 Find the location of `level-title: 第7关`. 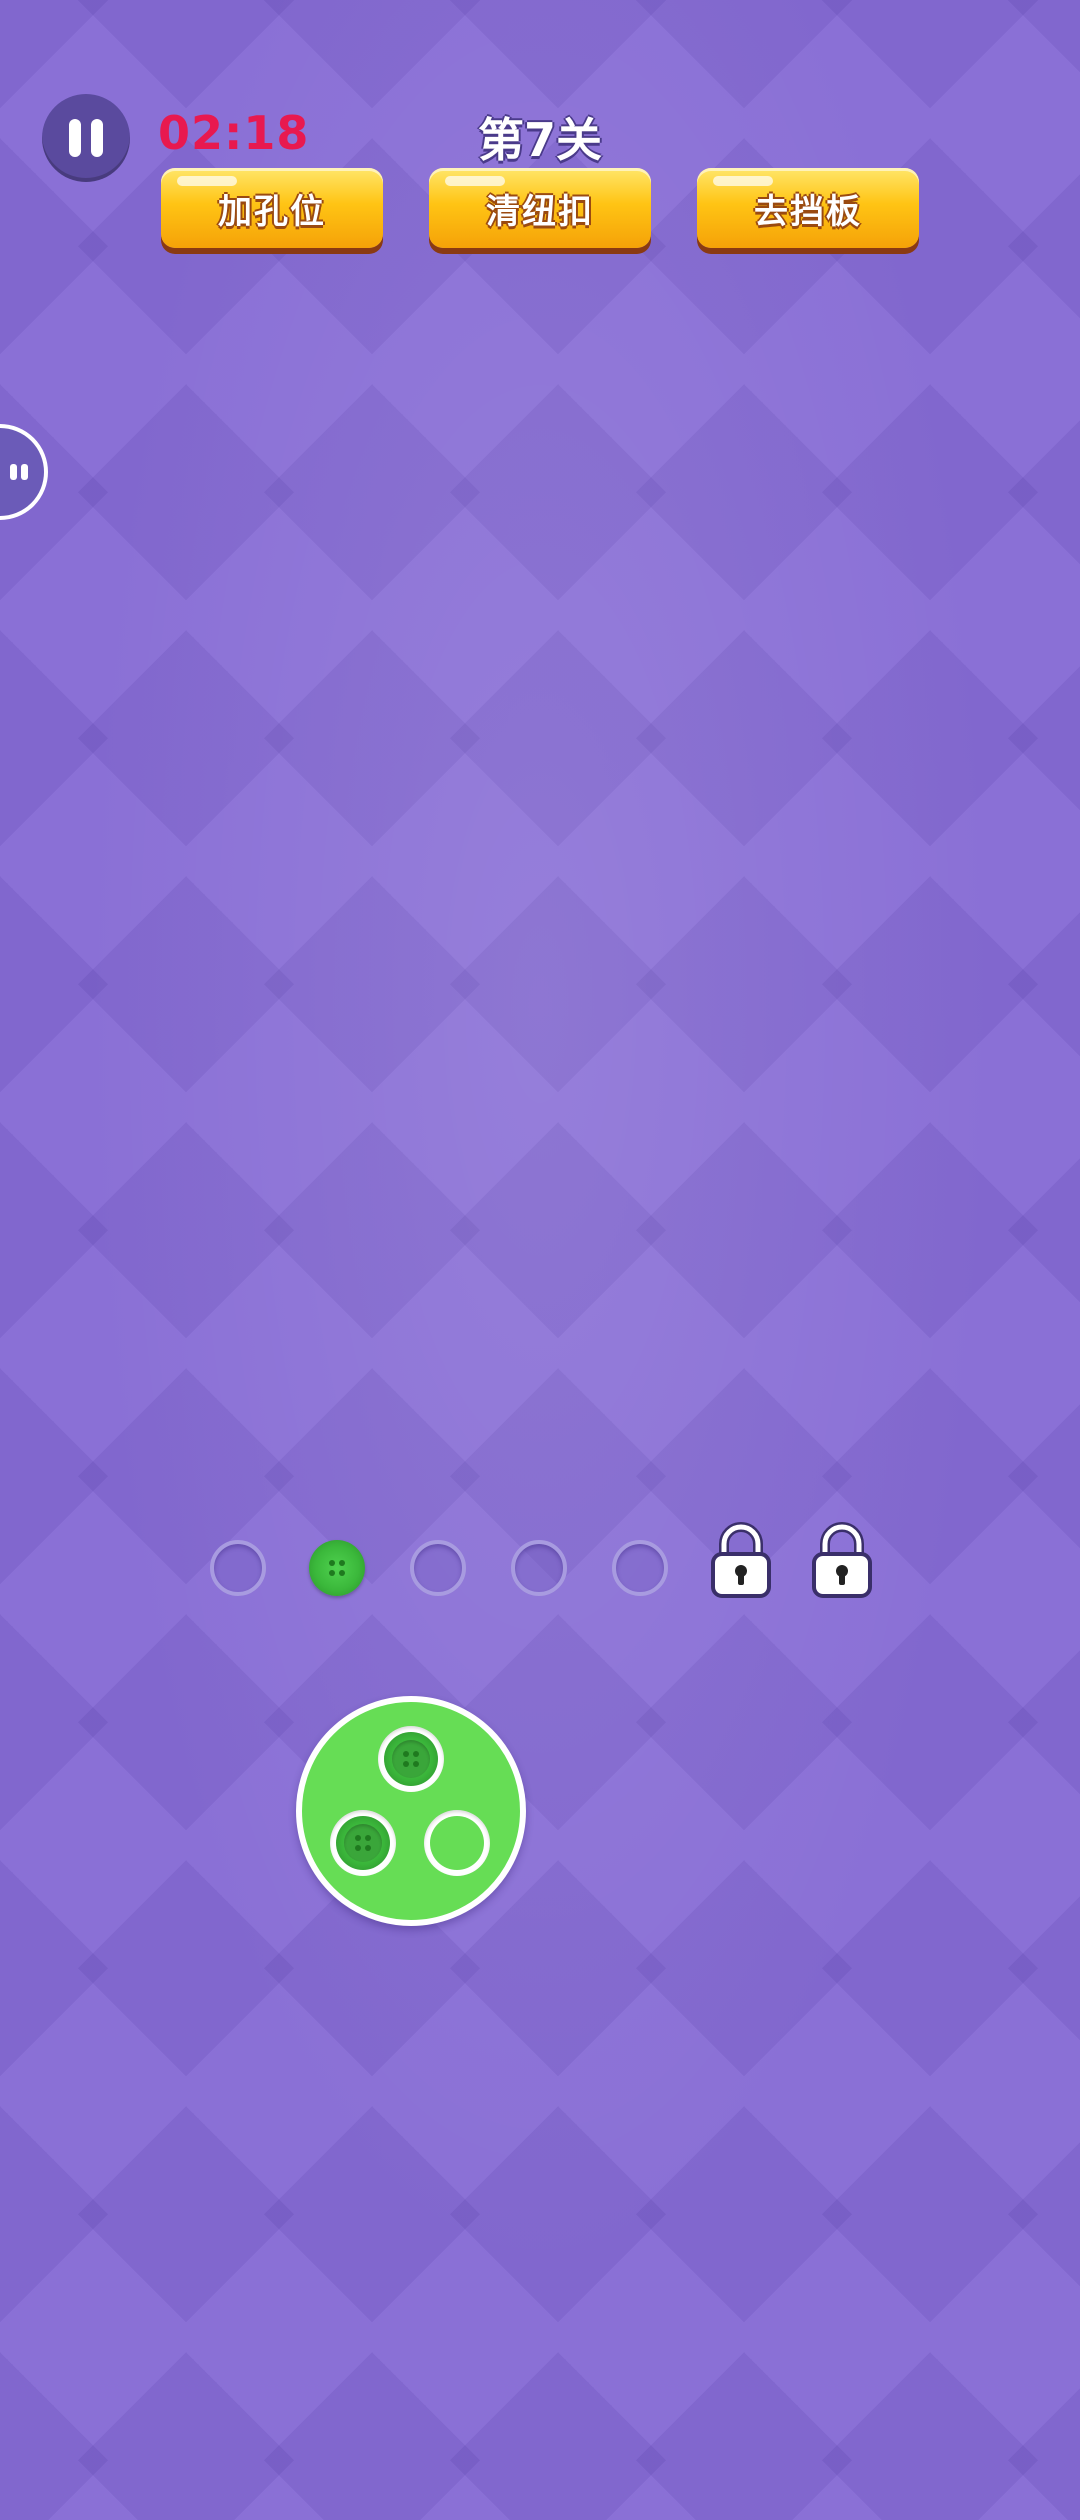

level-title: 第7关 is located at coordinates (539, 140).